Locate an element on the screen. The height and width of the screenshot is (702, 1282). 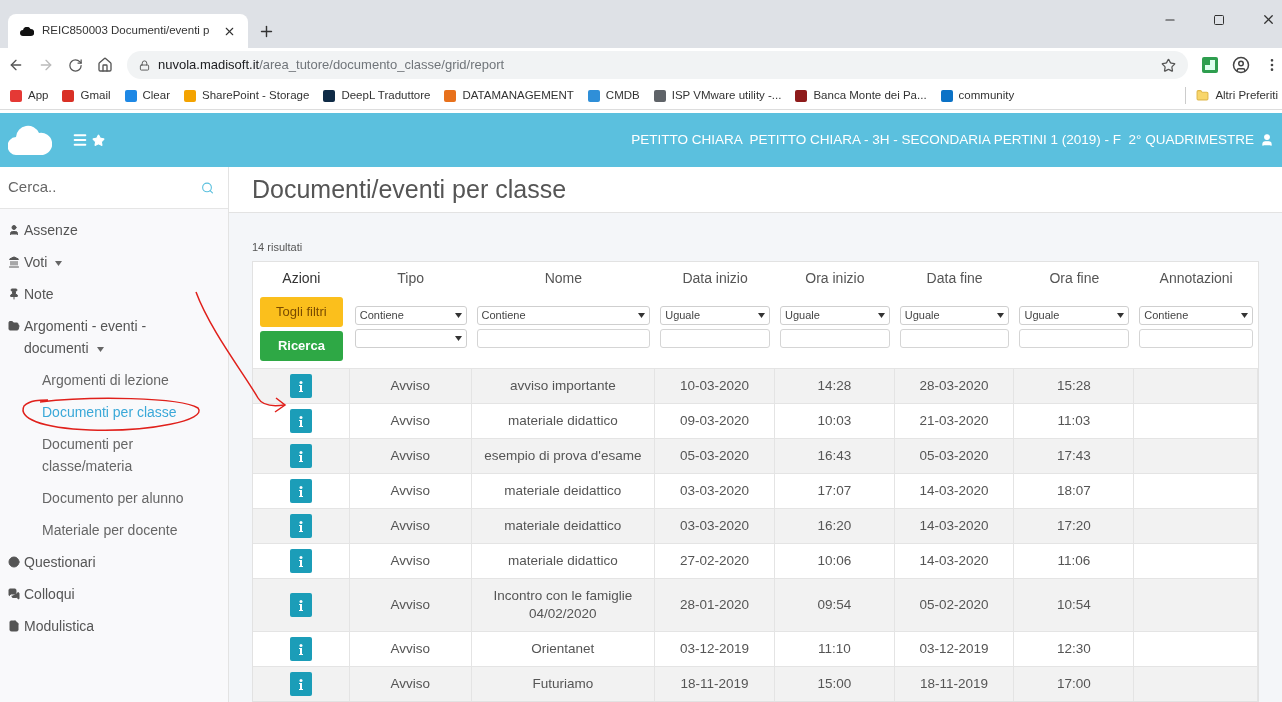
table-cell: 17:00 is located at coordinates (1074, 684).